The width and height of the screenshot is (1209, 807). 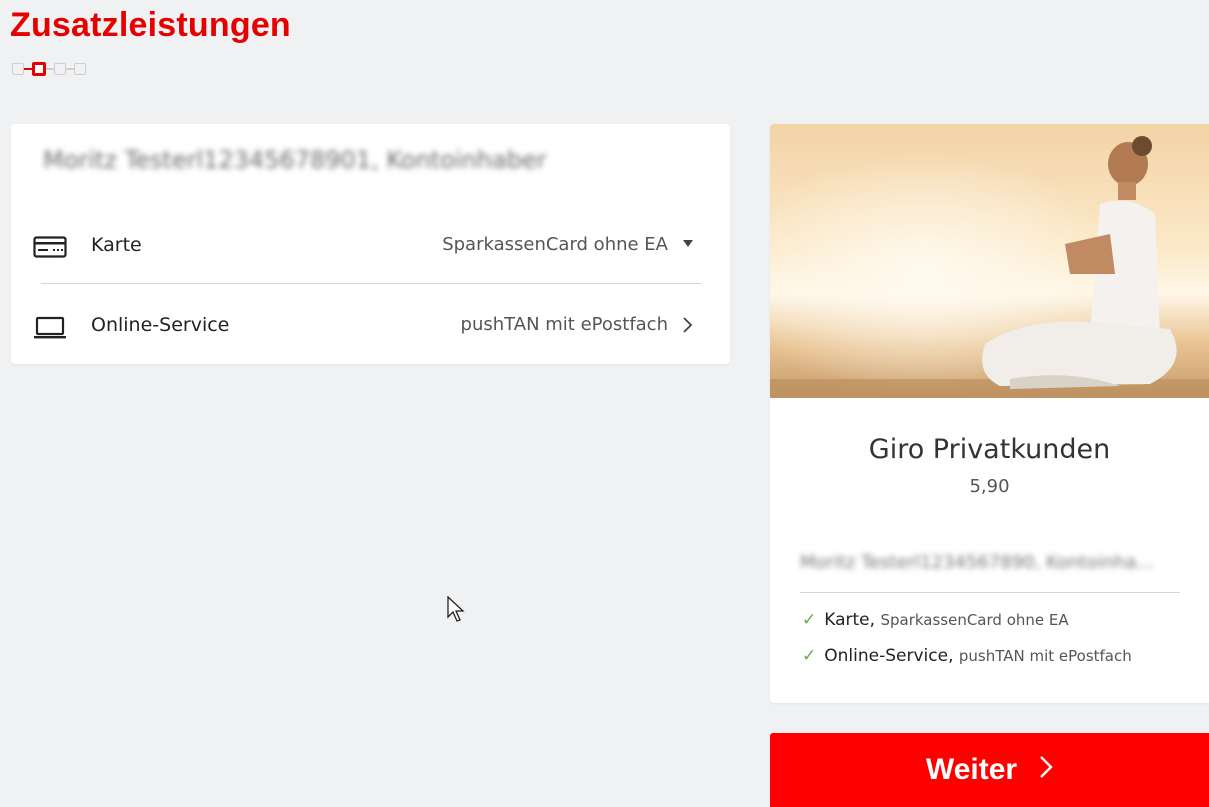 What do you see at coordinates (886, 656) in the screenshot?
I see `feature-name: Online-Service` at bounding box center [886, 656].